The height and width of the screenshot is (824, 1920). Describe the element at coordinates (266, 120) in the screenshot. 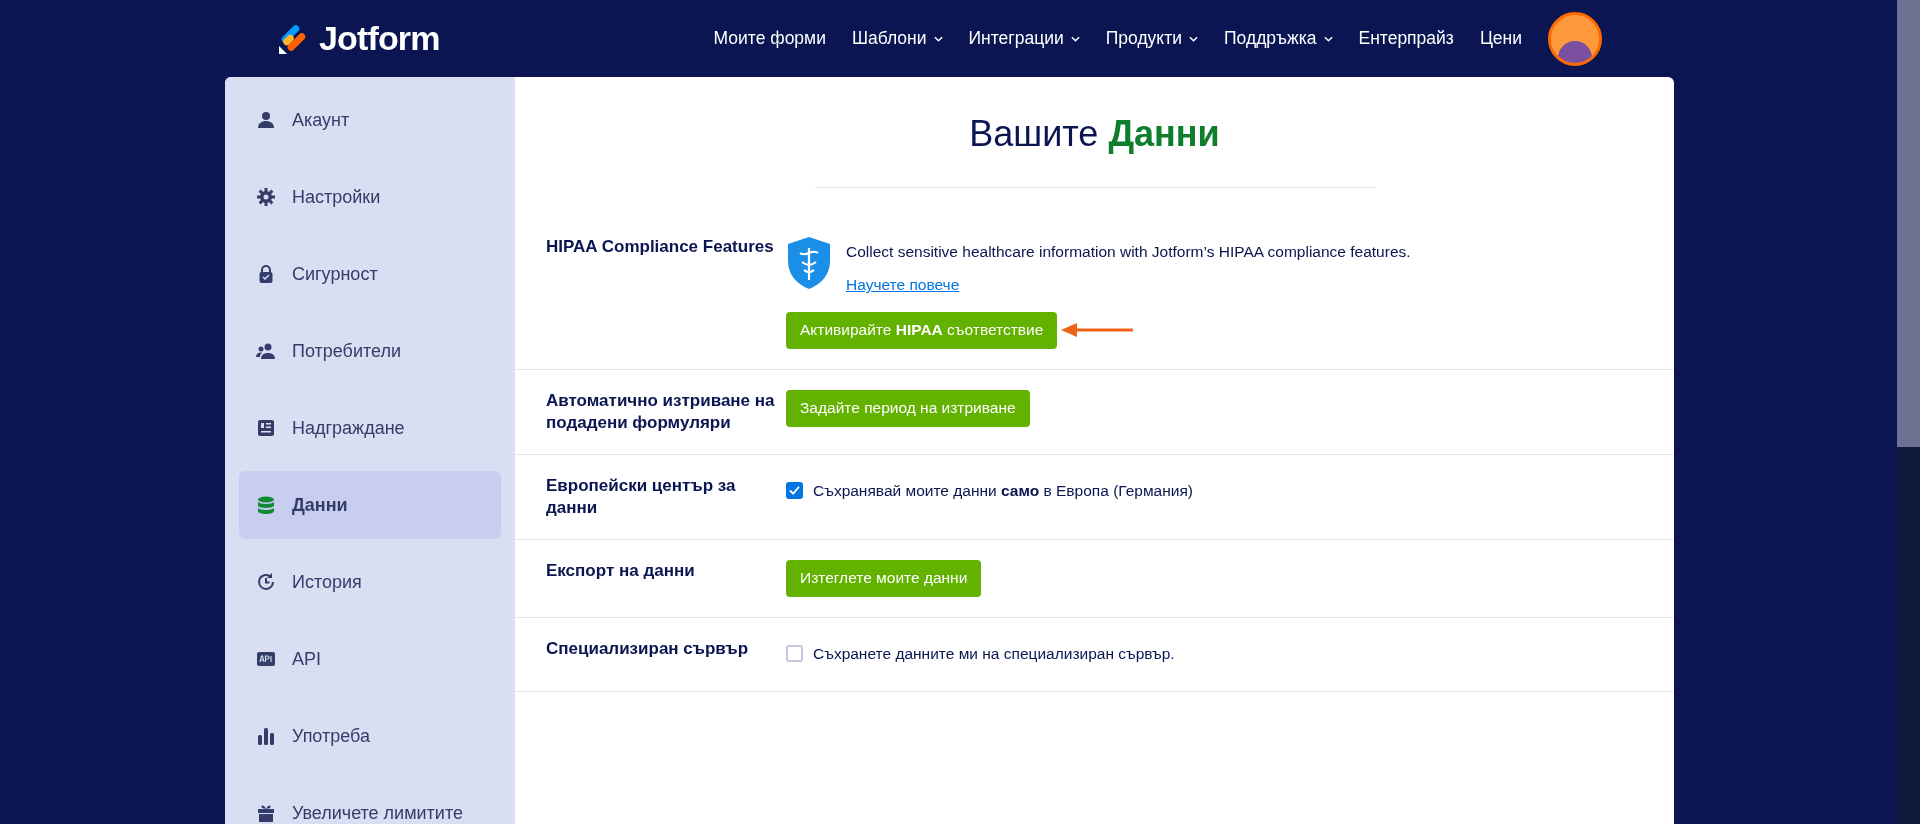

I see `user-icon` at that location.